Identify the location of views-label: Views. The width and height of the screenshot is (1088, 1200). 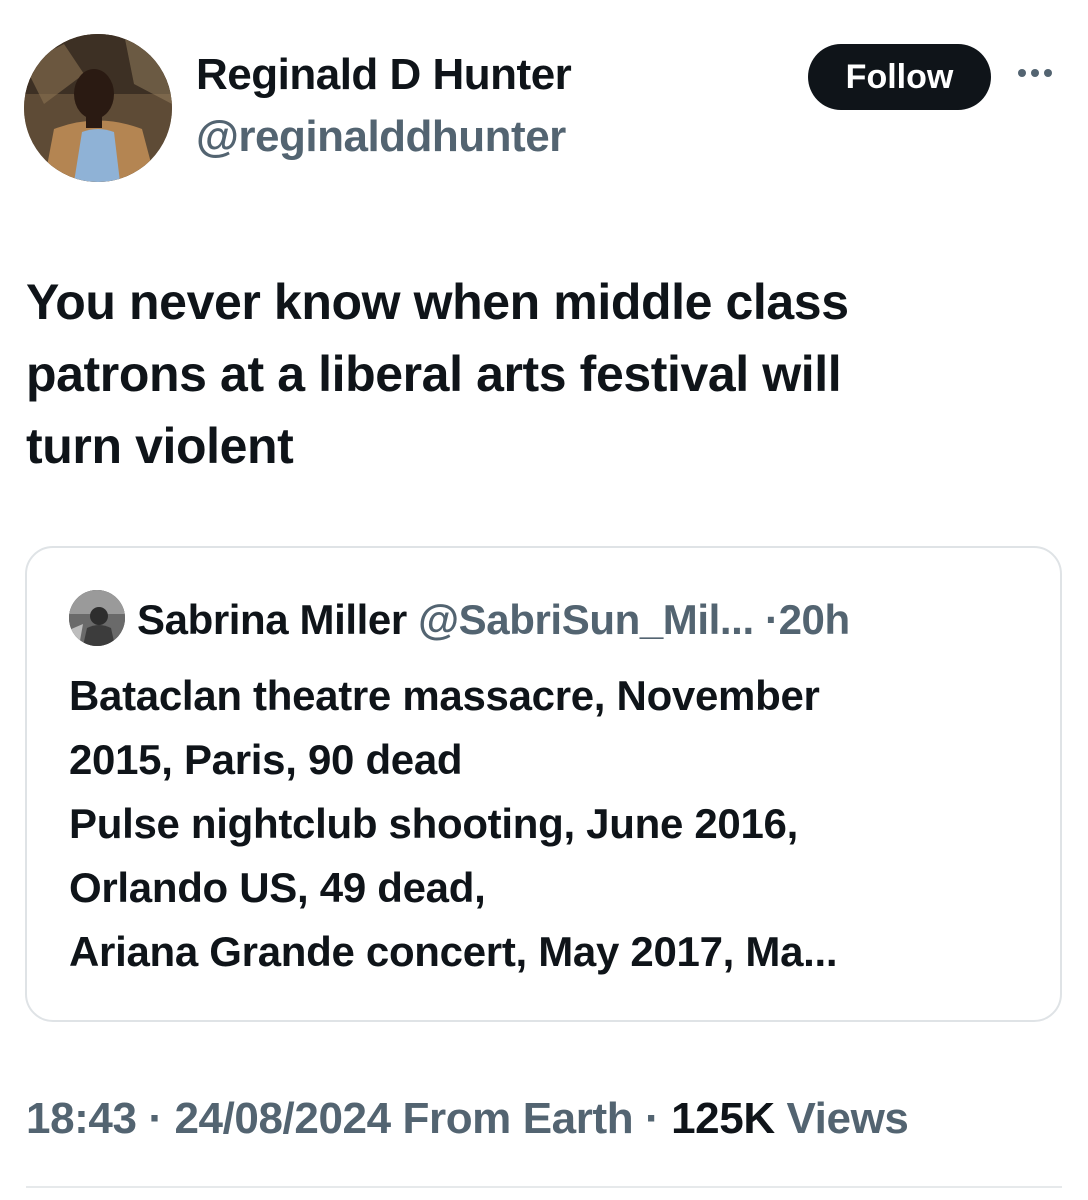
(841, 1118).